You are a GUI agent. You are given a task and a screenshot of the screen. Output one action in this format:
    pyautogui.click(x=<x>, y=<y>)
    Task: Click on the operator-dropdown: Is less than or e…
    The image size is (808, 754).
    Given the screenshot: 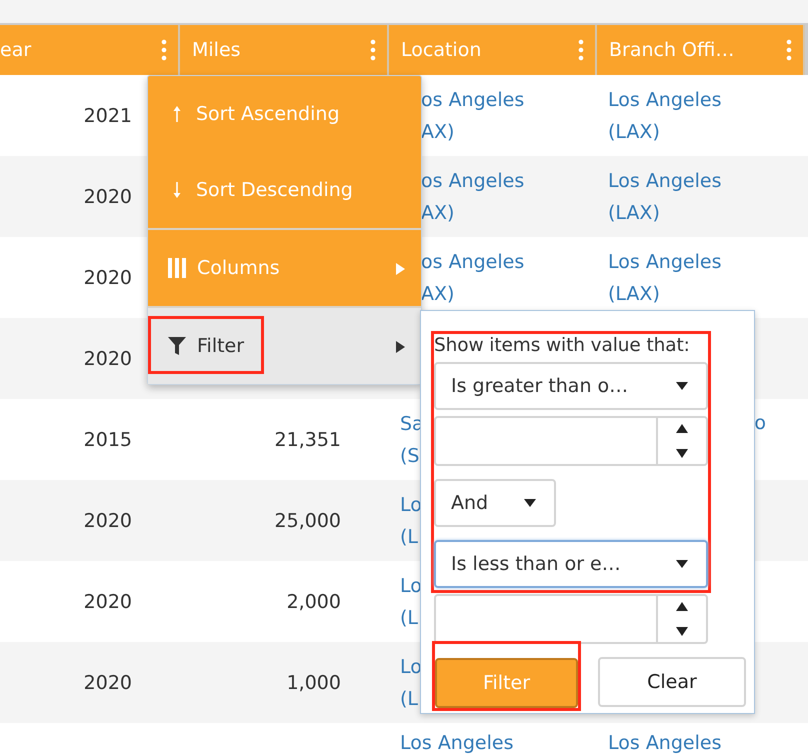 What is the action you would take?
    pyautogui.click(x=571, y=564)
    